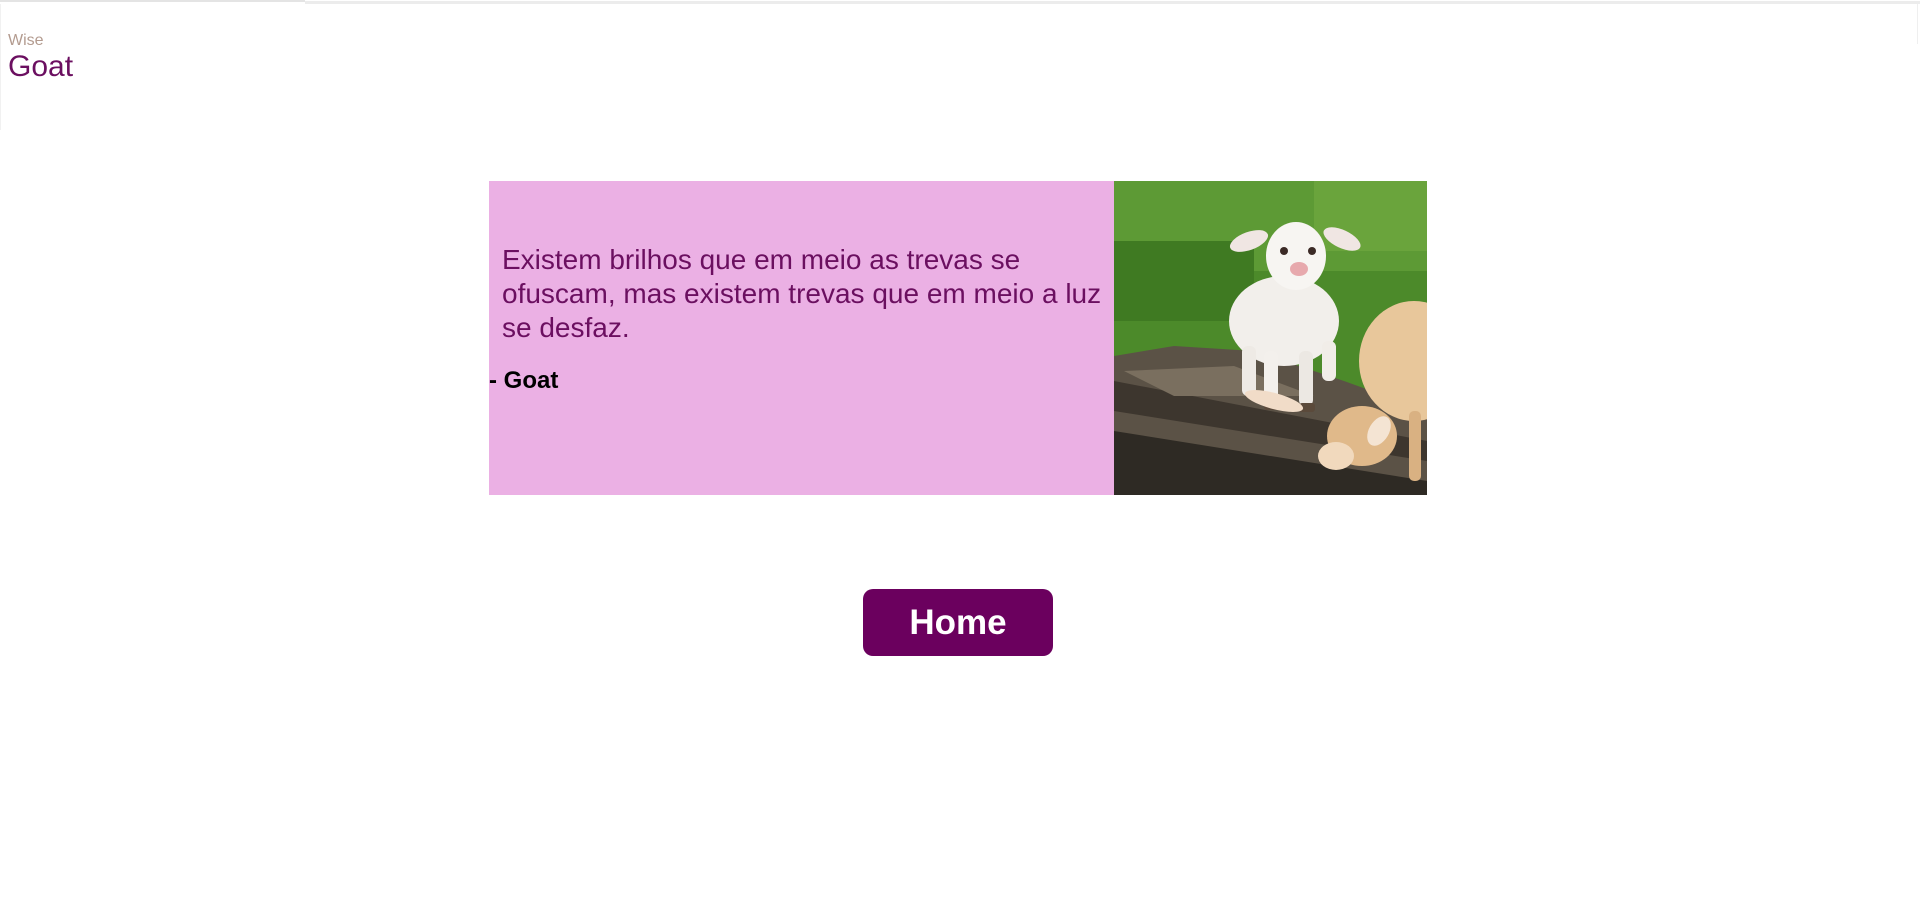 The width and height of the screenshot is (1920, 908). I want to click on left-edge-line, so click(0, 67).